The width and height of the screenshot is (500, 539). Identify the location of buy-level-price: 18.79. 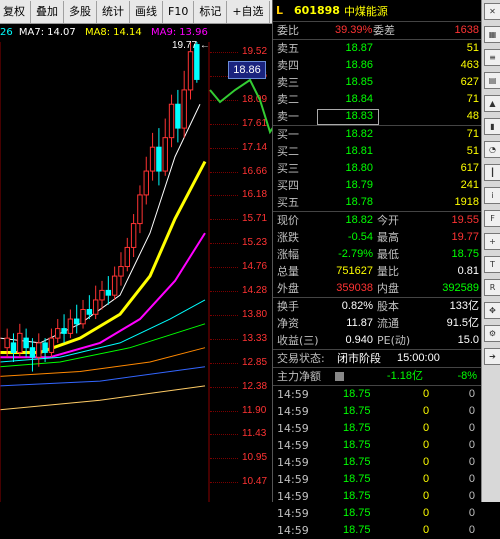
(359, 185).